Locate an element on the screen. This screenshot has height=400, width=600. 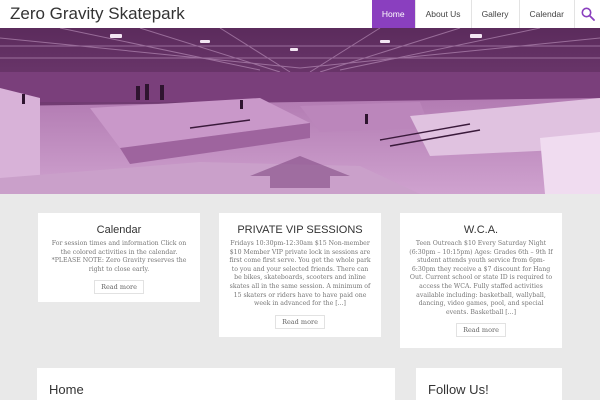
main-content-panel: Home is located at coordinates (216, 384).